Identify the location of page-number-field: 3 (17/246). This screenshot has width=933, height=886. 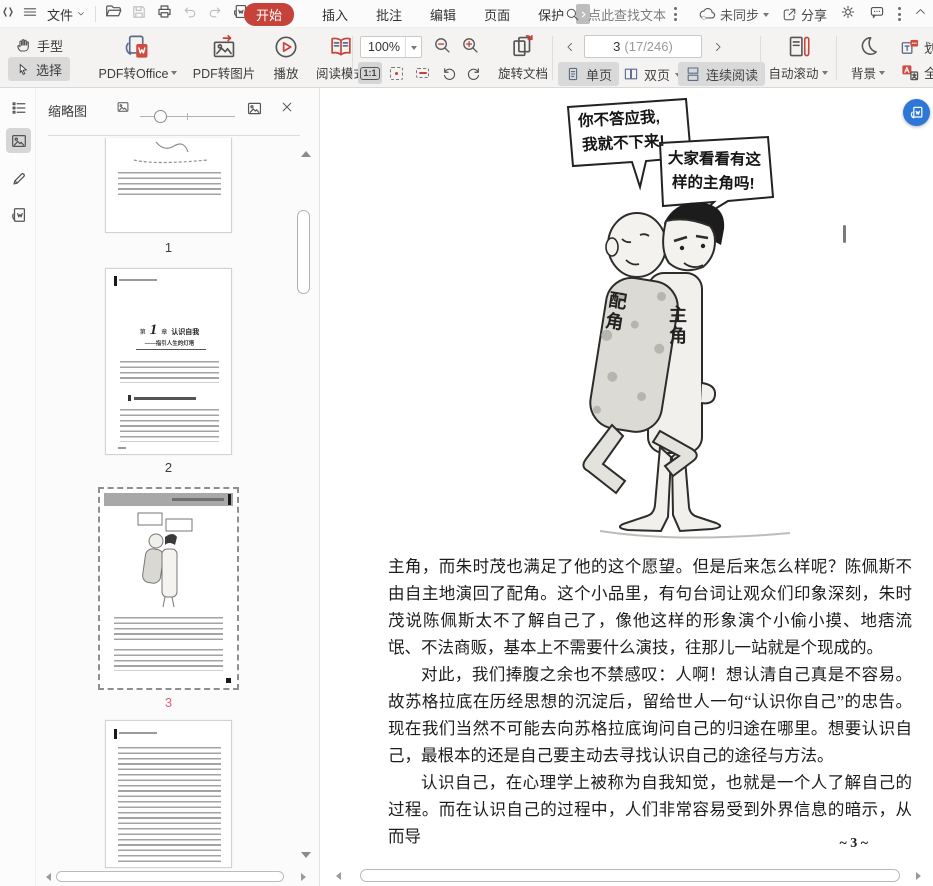
(643, 46).